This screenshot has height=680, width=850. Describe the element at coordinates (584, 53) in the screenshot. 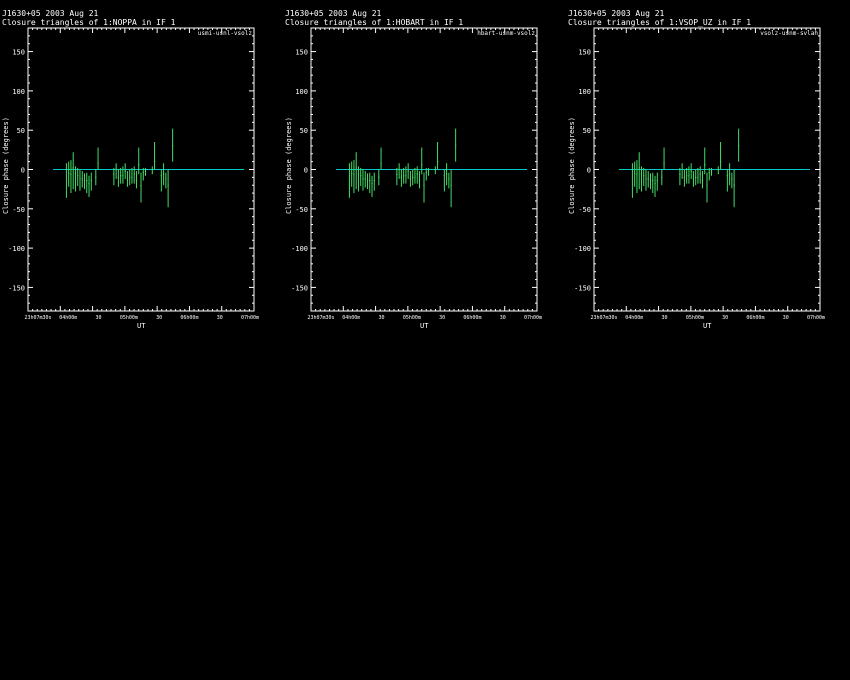

I see `y-tick-label: 150` at that location.